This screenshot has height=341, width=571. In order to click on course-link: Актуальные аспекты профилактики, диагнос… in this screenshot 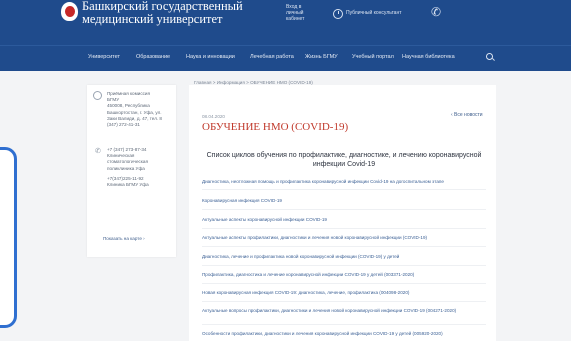, I will do `click(344, 237)`.